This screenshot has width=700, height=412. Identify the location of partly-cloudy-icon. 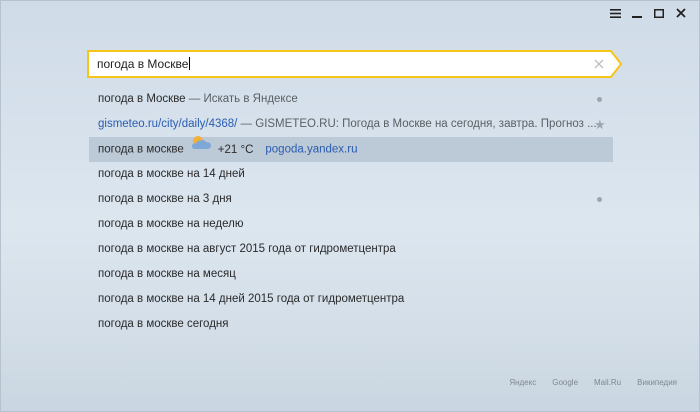
(201, 147).